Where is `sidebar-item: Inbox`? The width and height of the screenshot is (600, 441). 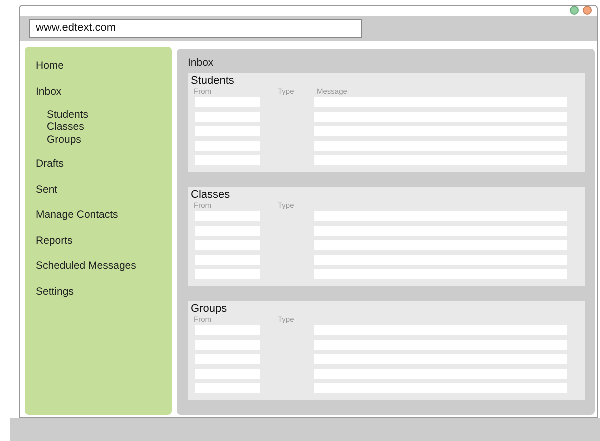
sidebar-item: Inbox is located at coordinates (49, 92).